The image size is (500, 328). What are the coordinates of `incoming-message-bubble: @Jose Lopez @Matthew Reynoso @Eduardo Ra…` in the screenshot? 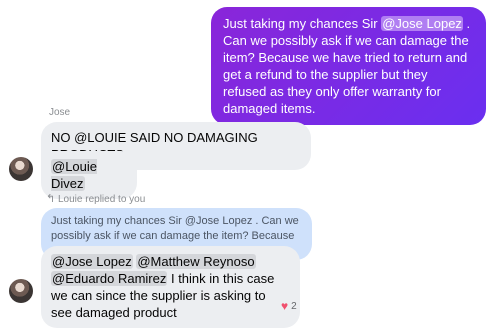 It's located at (170, 287).